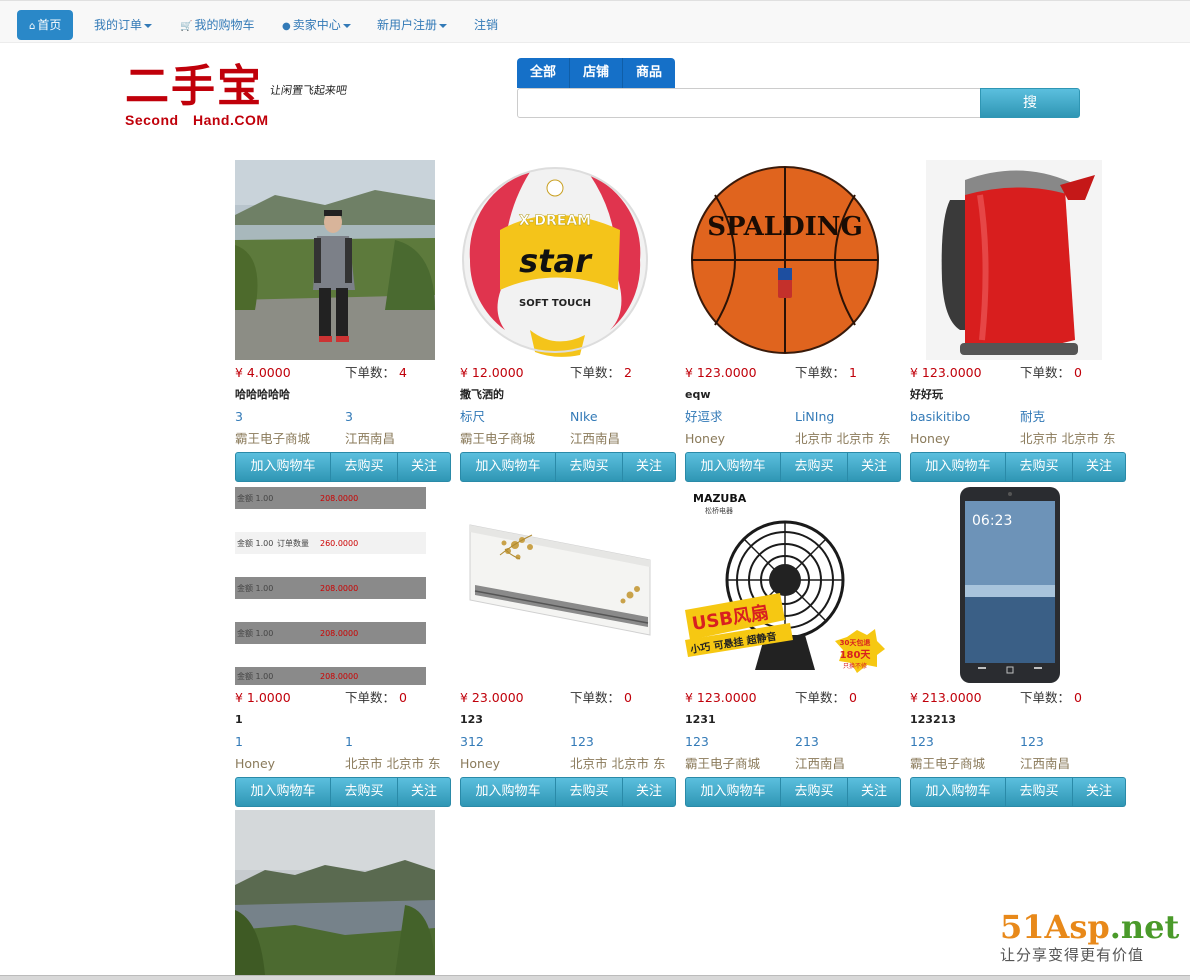 The image size is (1190, 980). I want to click on product-name: 123213, so click(933, 720).